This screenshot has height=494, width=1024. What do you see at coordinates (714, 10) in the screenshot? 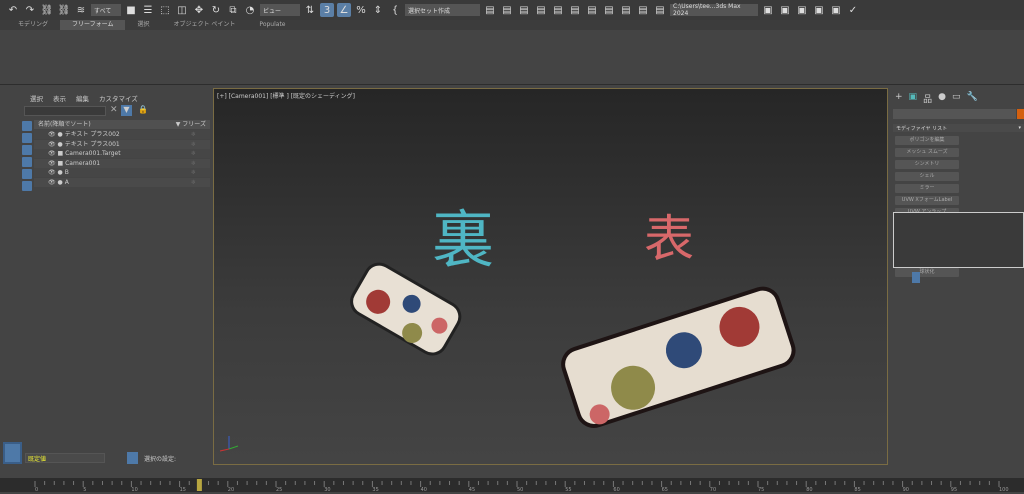
I see `project-path-dropdown: C:\Users\tee...3ds Max 2024` at bounding box center [714, 10].